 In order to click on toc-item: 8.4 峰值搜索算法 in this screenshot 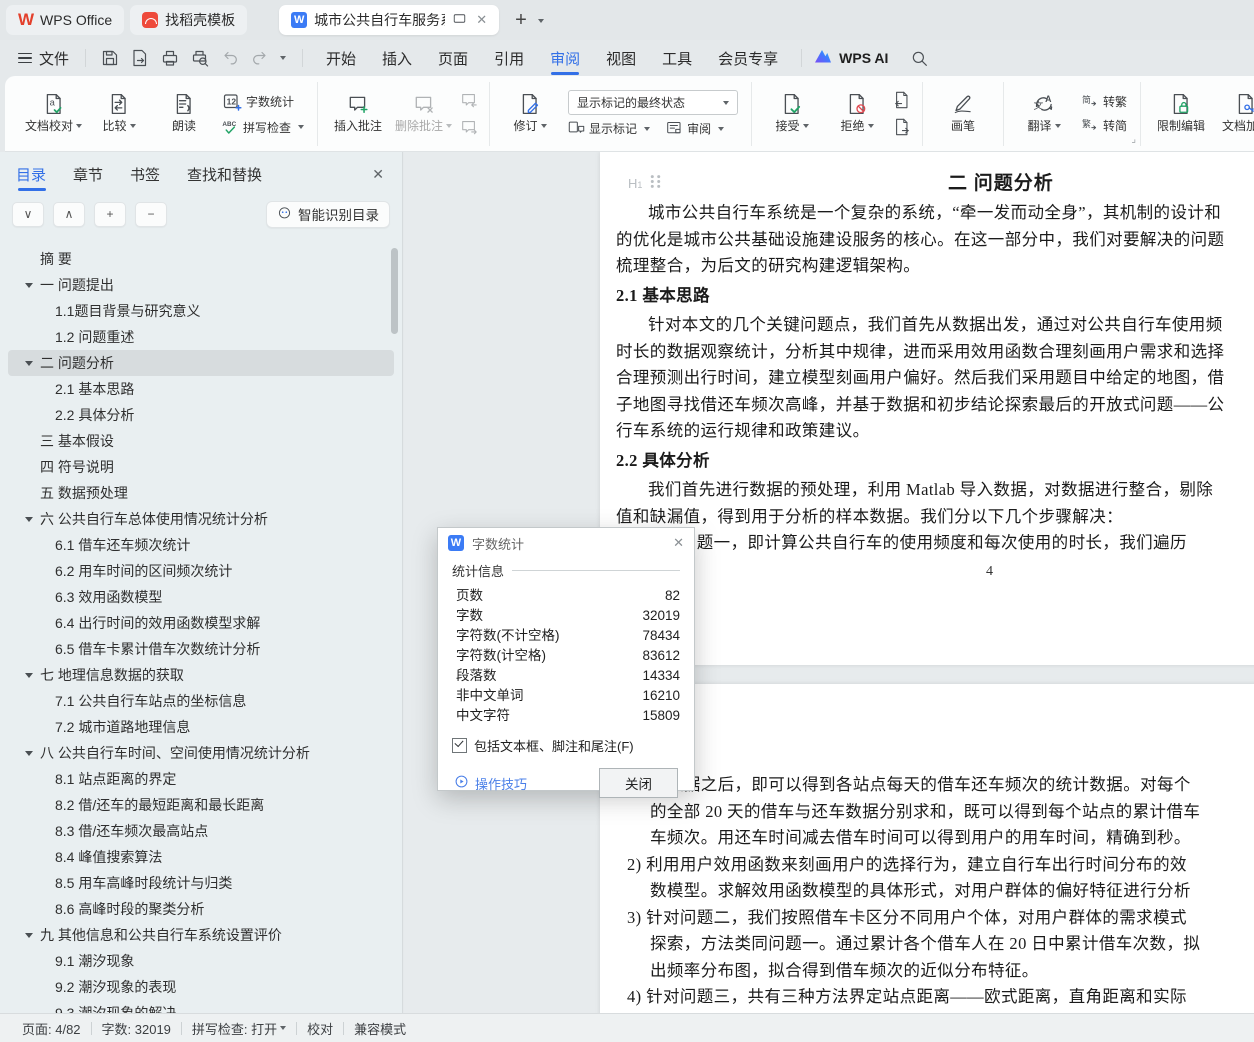, I will do `click(201, 857)`.